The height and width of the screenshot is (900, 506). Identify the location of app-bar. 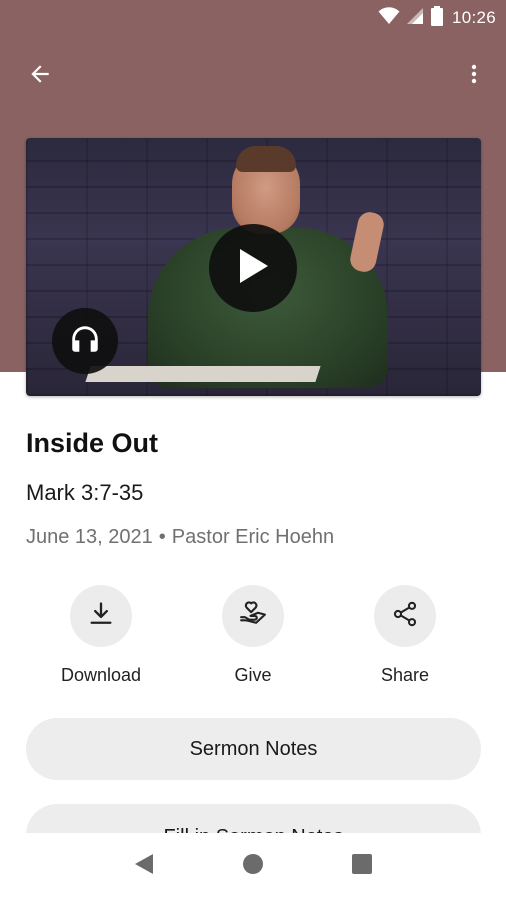
(253, 74).